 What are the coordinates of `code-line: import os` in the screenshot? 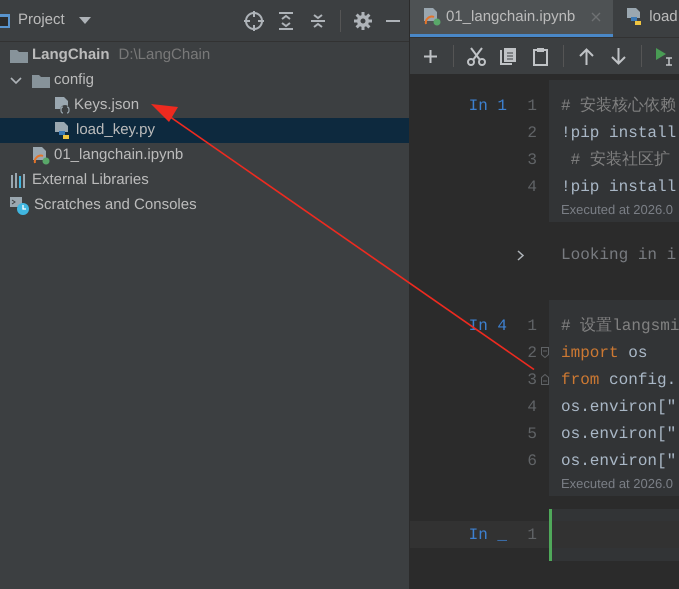 It's located at (604, 353).